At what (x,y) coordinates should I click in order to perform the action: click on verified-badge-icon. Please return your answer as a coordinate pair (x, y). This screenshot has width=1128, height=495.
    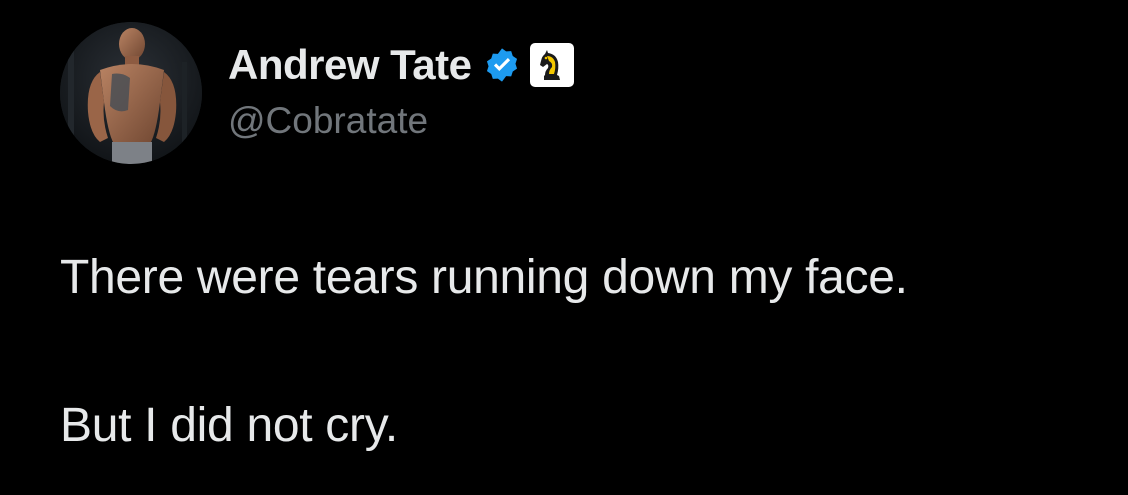
    Looking at the image, I should click on (502, 65).